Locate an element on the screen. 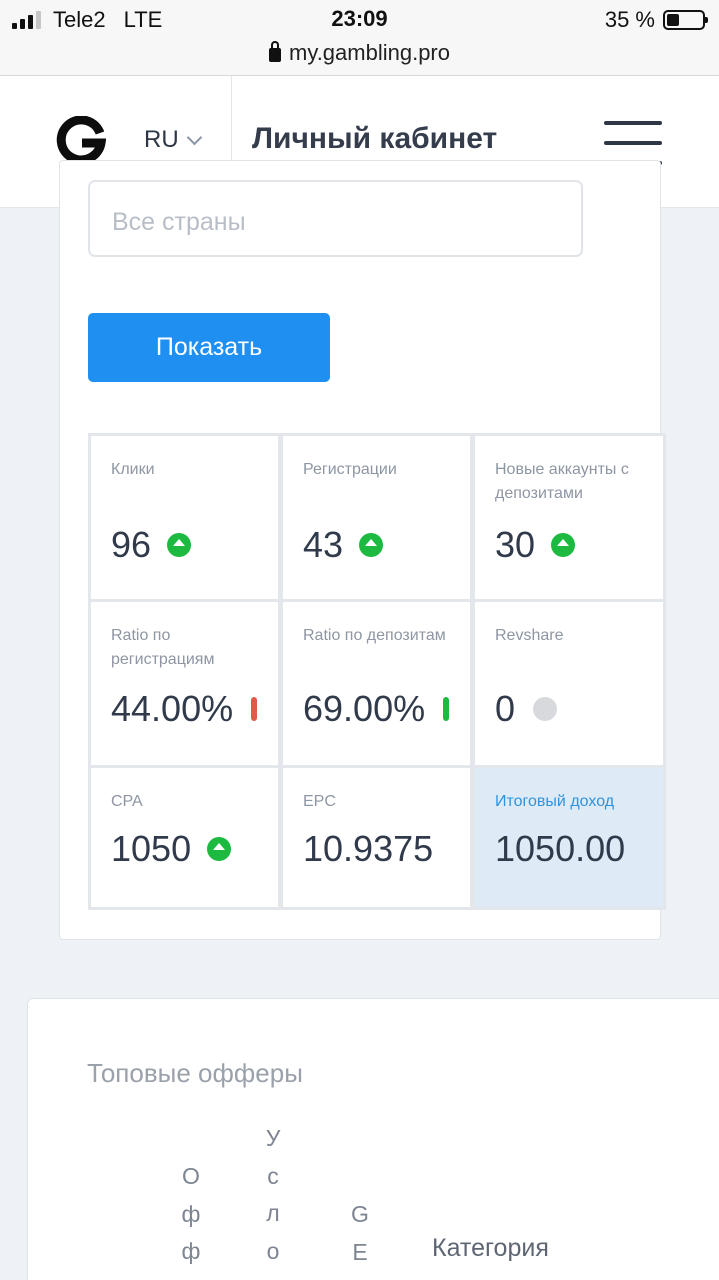 Image resolution: width=719 pixels, height=1280 pixels. stat-value: 30 is located at coordinates (535, 545).